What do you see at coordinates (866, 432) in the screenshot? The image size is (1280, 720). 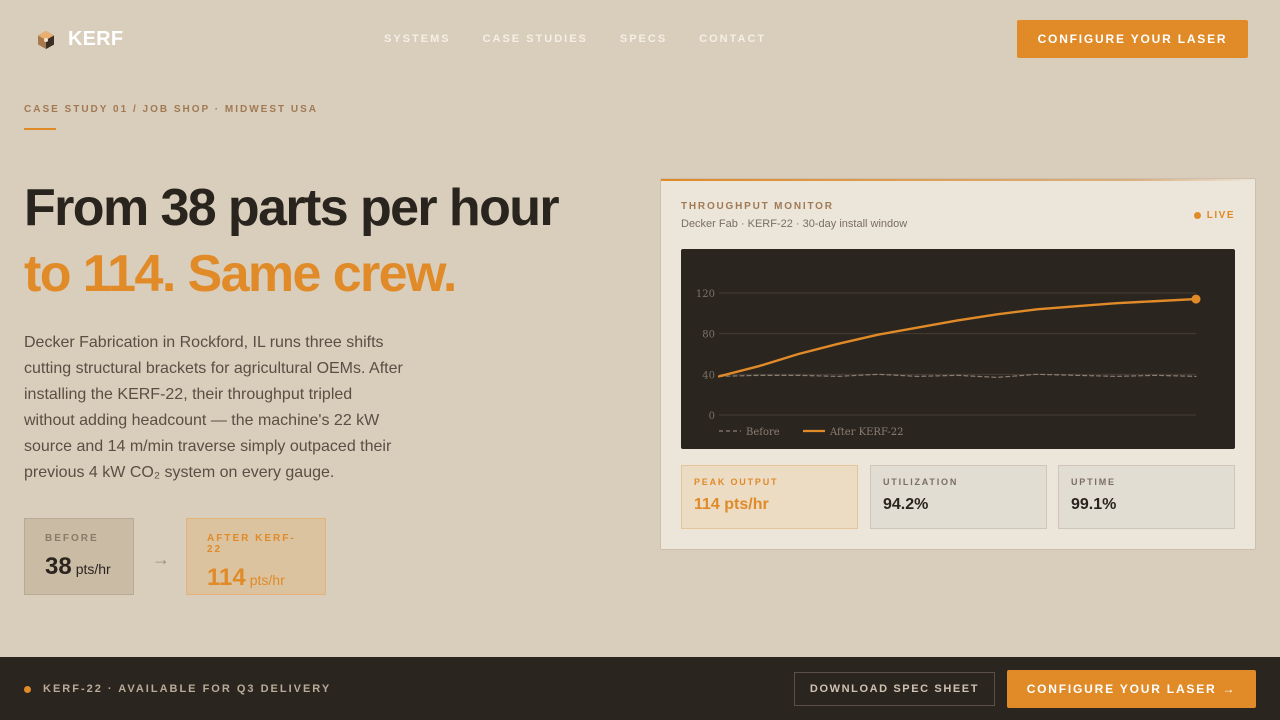 I see `legend-label: After KERF-22` at bounding box center [866, 432].